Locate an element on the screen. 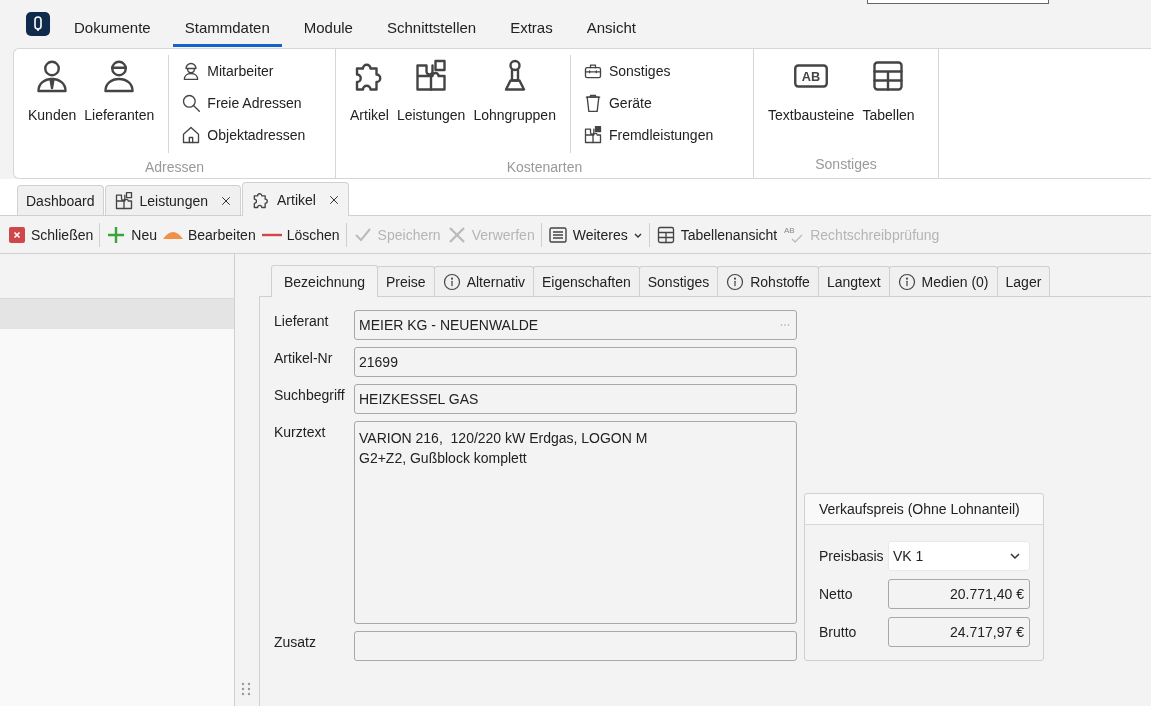 This screenshot has width=1151, height=706. ribbon-button: Geräte is located at coordinates (648, 103).